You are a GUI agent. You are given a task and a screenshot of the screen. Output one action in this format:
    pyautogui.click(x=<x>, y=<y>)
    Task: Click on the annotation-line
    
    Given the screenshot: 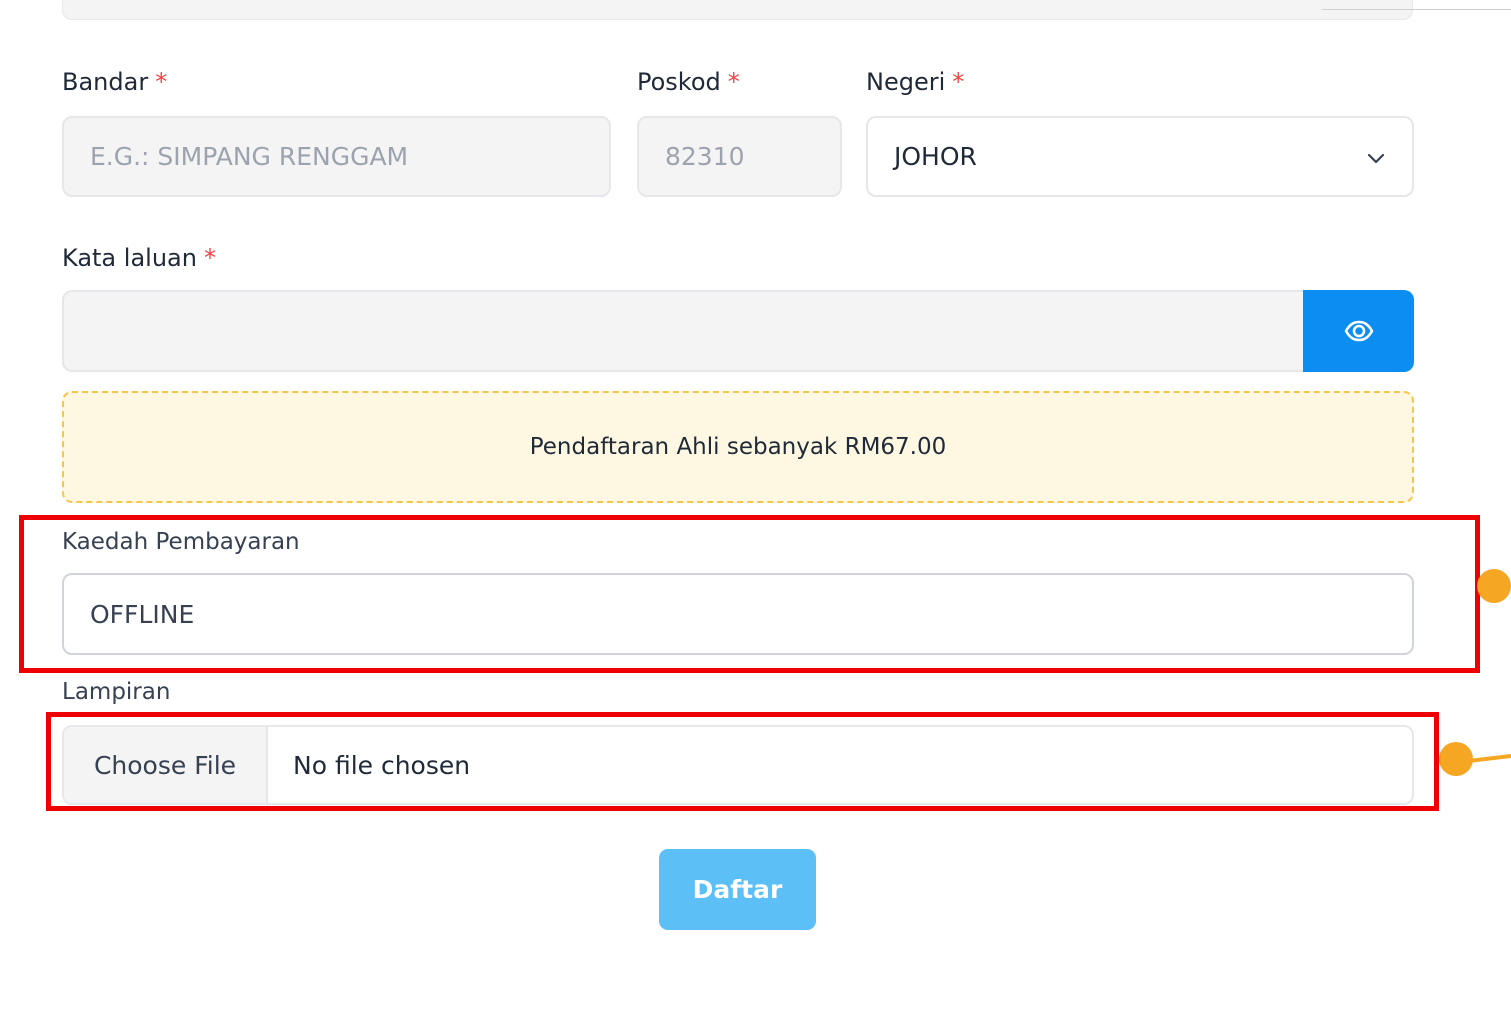 What is the action you would take?
    pyautogui.click(x=1485, y=759)
    